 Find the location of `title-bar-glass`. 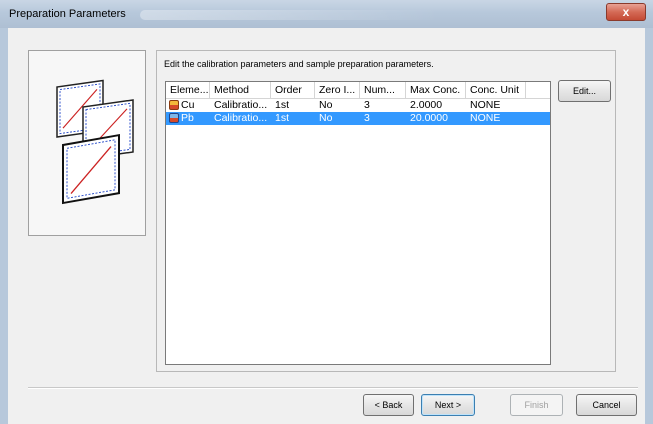

title-bar-glass is located at coordinates (290, 15).